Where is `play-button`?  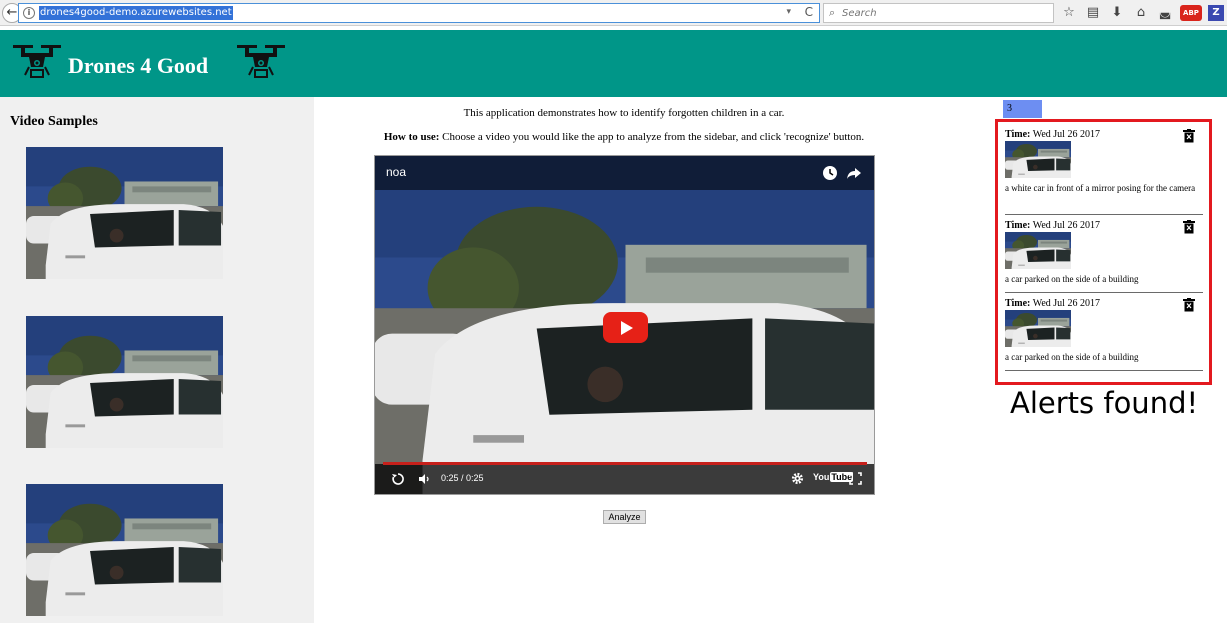
play-button is located at coordinates (625, 327).